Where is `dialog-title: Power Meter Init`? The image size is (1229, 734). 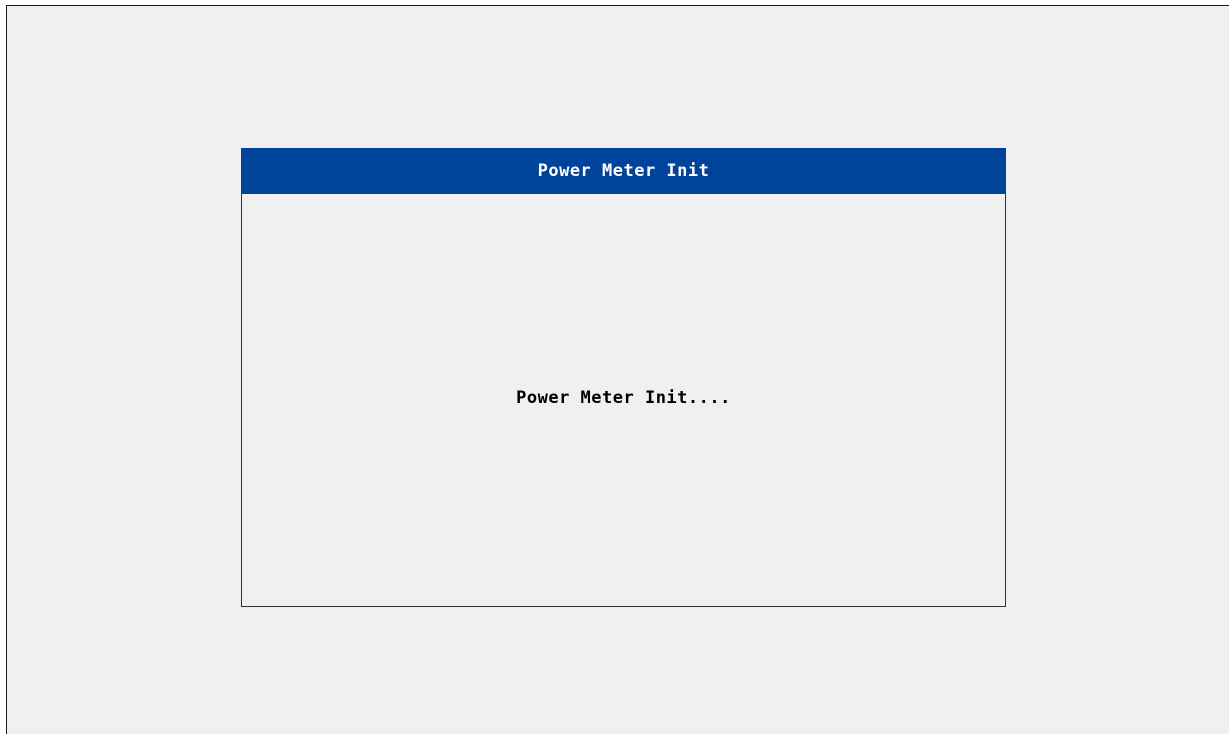
dialog-title: Power Meter Init is located at coordinates (623, 171).